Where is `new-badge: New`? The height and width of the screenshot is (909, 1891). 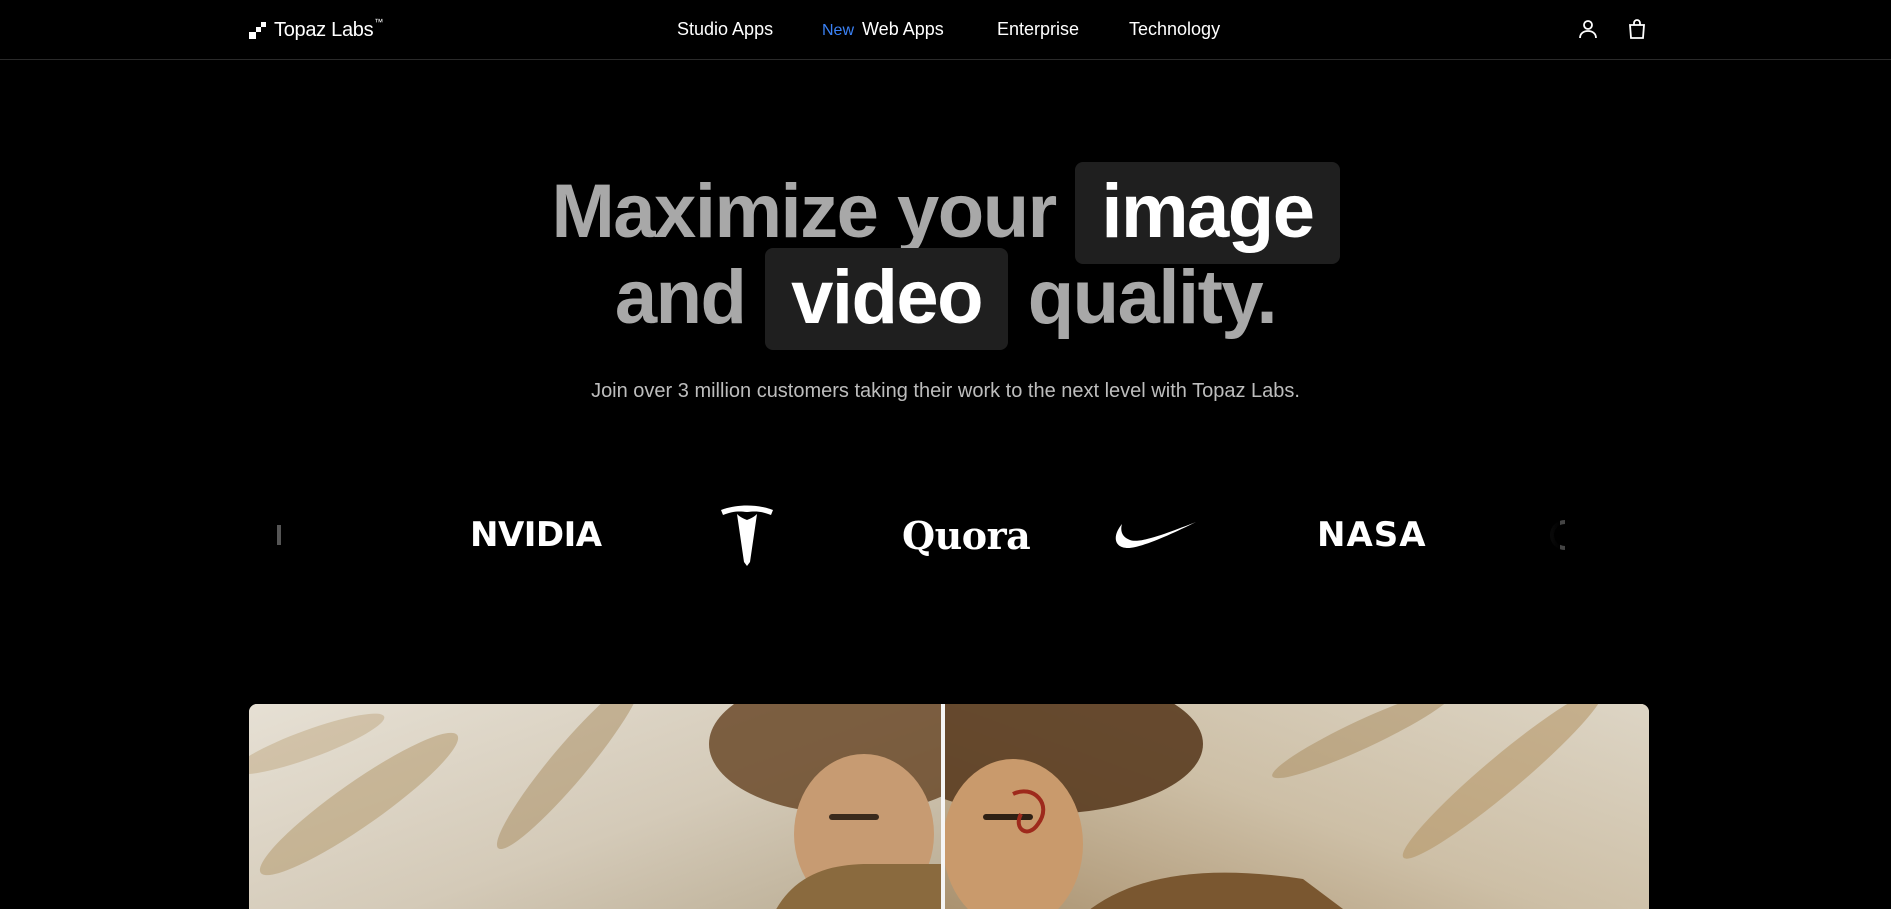
new-badge: New is located at coordinates (838, 30).